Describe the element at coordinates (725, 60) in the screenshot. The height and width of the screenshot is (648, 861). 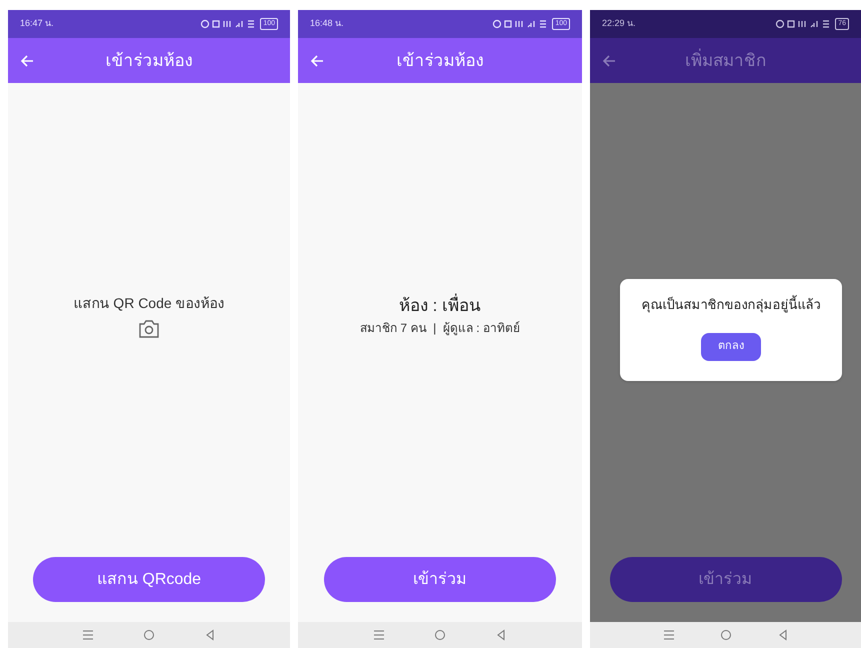
I see `screen-title: เพิ่มสมาชิก` at that location.